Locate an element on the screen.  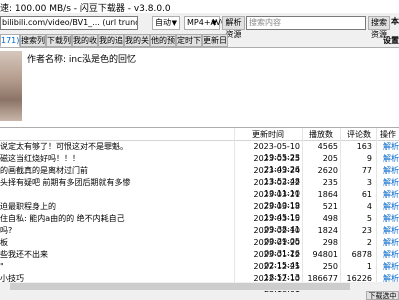
tab-current: 171) is located at coordinates (10, 40).